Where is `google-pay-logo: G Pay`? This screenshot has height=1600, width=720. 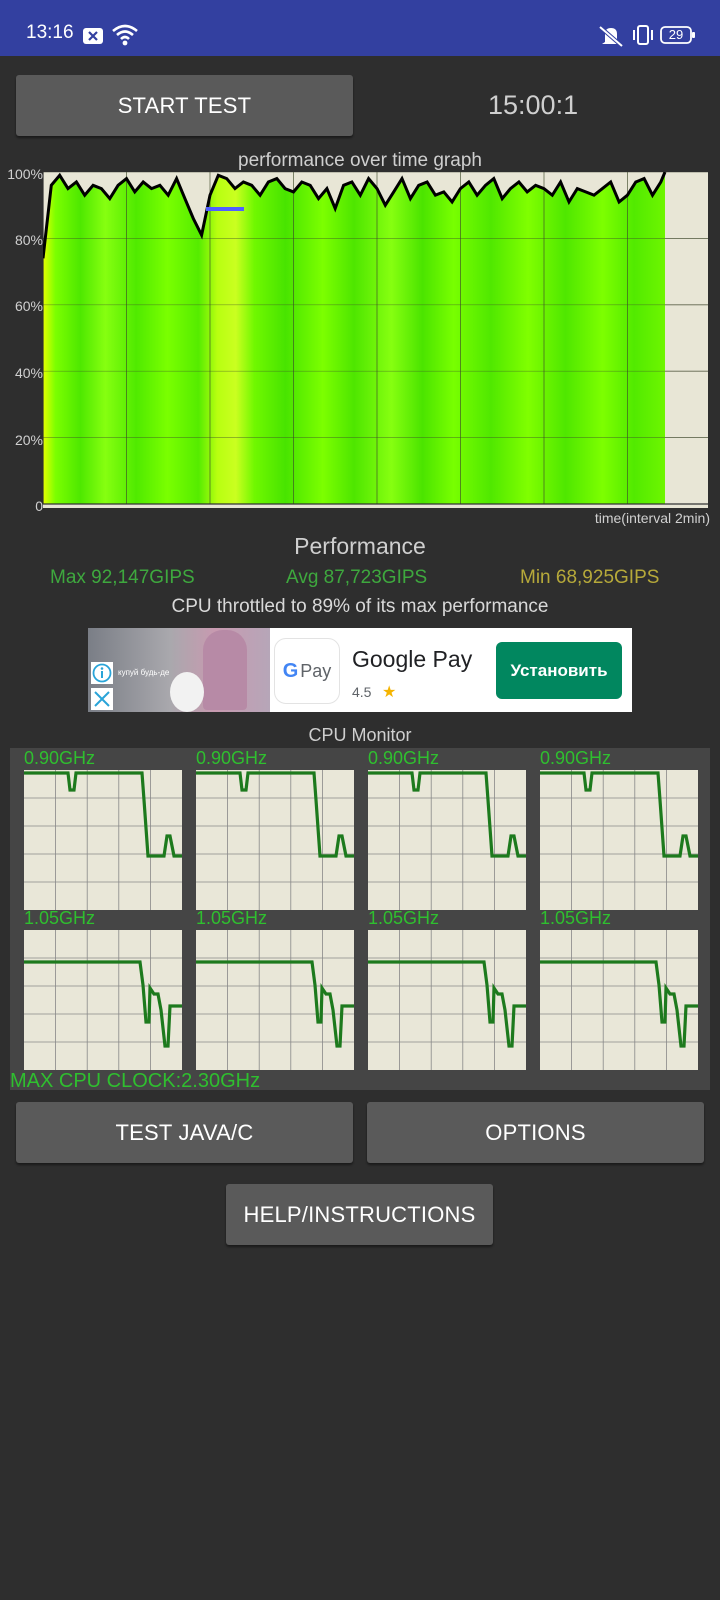
google-pay-logo: G Pay is located at coordinates (307, 671).